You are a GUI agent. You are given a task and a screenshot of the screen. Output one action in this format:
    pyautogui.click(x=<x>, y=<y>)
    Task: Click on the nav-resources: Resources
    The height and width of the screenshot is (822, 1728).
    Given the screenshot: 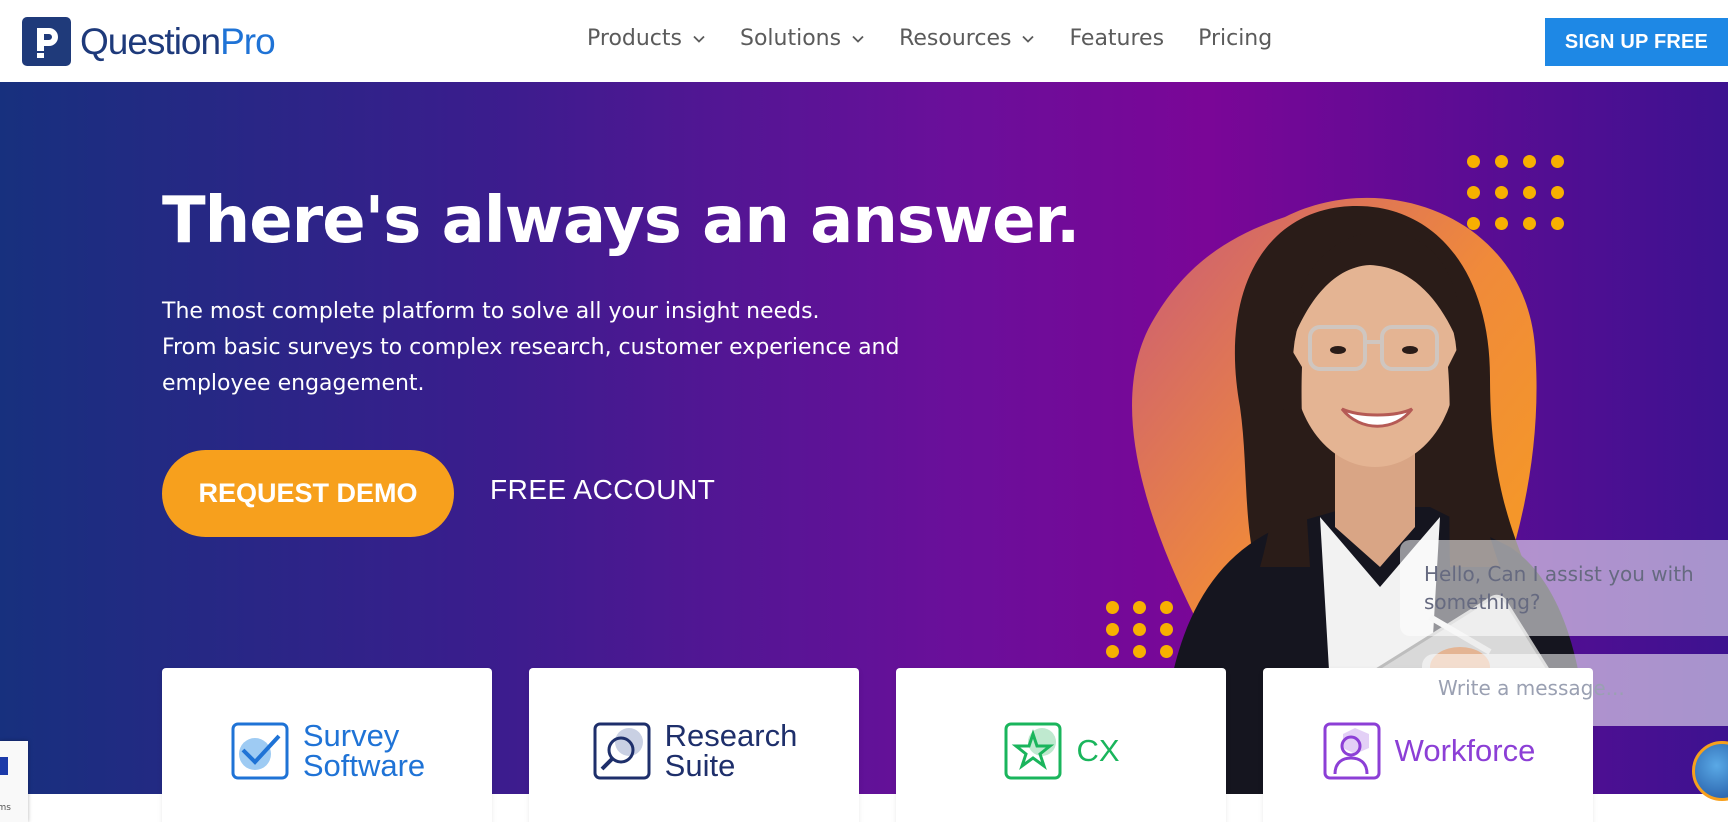 What is the action you would take?
    pyautogui.click(x=967, y=38)
    